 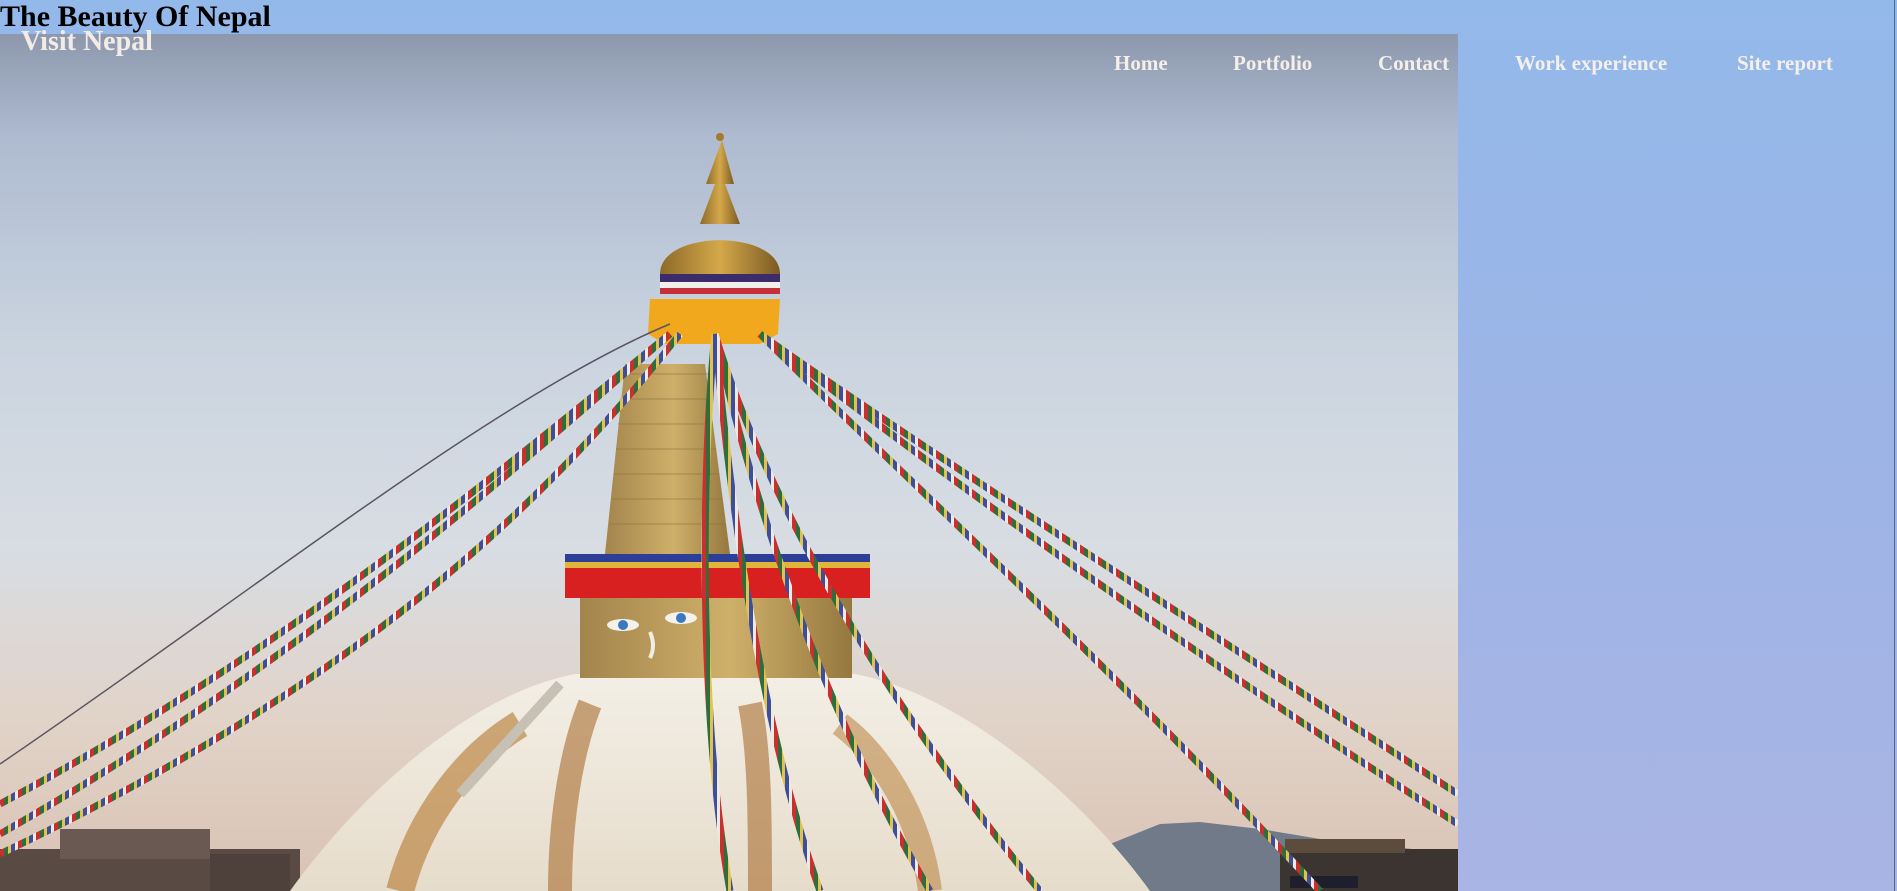 I want to click on nav-home: Home, so click(x=1141, y=63).